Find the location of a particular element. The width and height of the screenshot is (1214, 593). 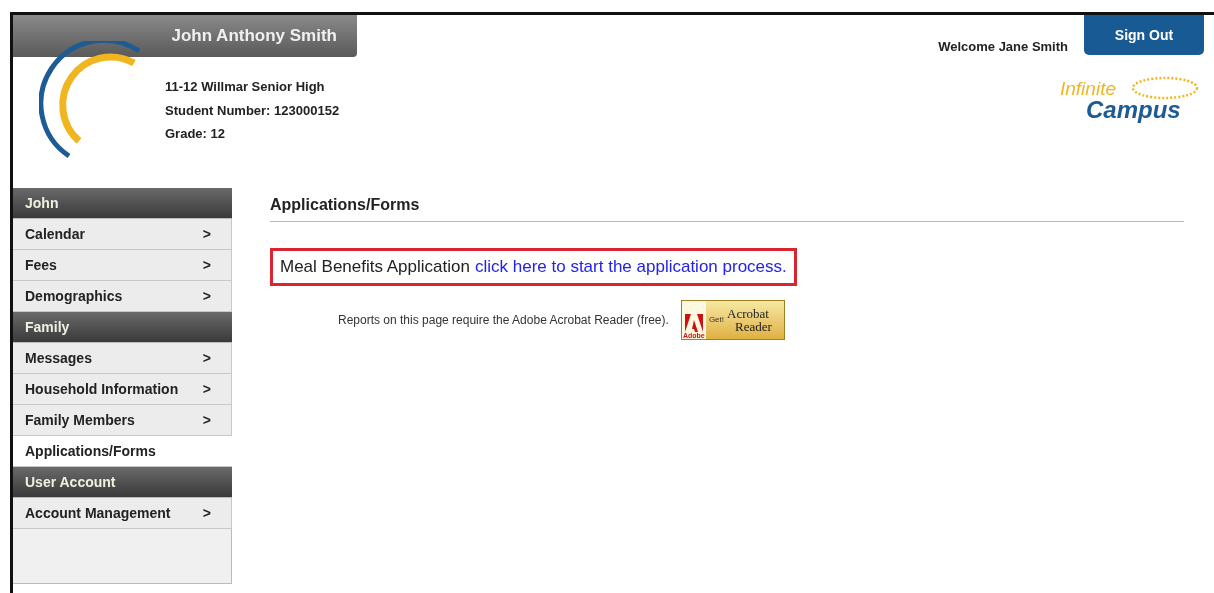

application-label: Meal Benefits Application is located at coordinates (375, 267).